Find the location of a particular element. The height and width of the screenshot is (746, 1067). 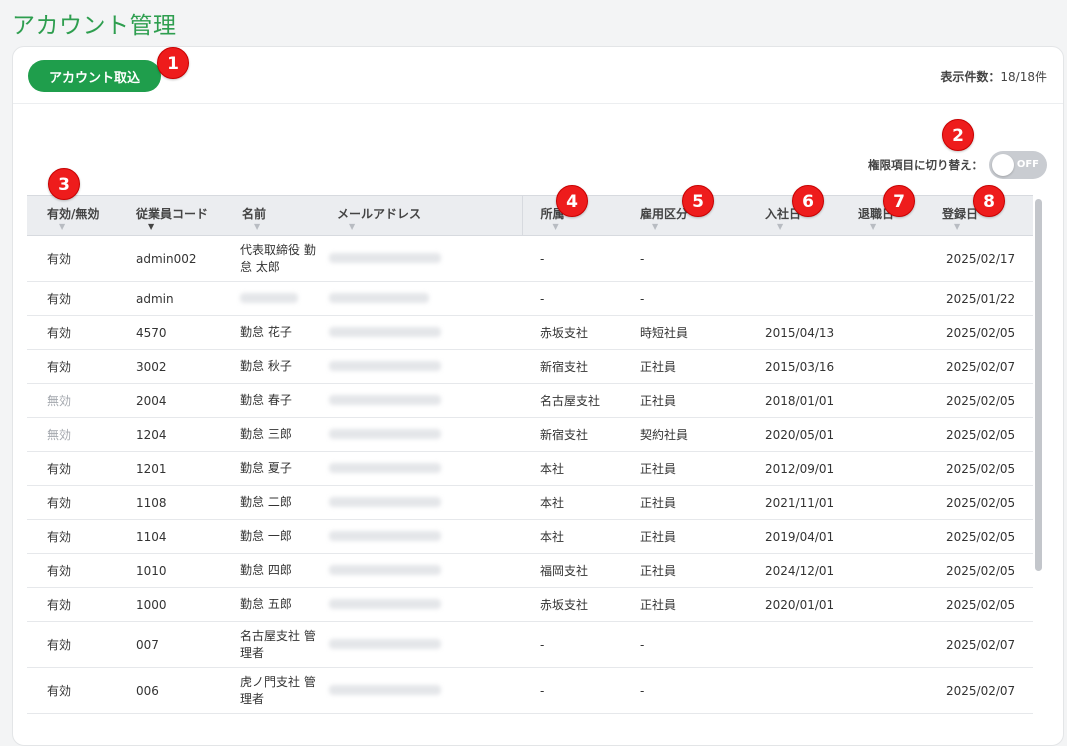

annotation-marker-1: 1 is located at coordinates (173, 63).